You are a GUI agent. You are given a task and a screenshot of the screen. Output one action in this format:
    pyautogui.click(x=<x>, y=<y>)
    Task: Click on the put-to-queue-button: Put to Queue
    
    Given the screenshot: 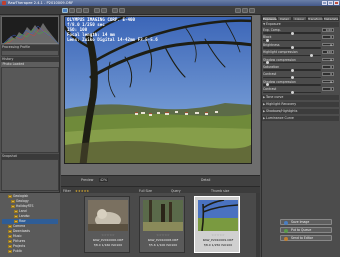 What is the action you would take?
    pyautogui.click(x=306, y=230)
    